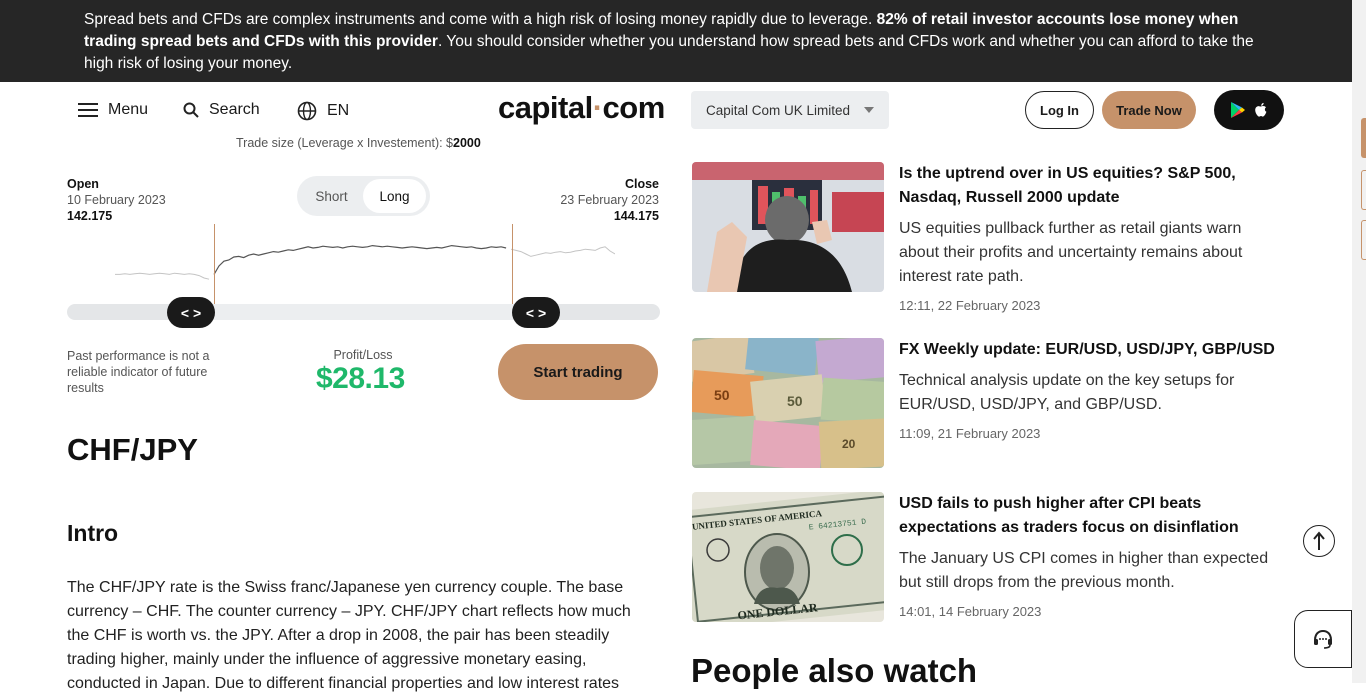  I want to click on capital-com-logo: capital·com, so click(581, 108).